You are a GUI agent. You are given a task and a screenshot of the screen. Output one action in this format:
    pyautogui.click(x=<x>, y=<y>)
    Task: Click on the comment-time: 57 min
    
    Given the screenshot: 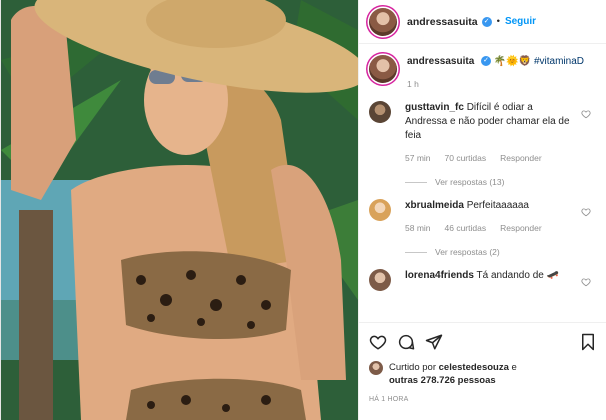 What is the action you would take?
    pyautogui.click(x=418, y=158)
    